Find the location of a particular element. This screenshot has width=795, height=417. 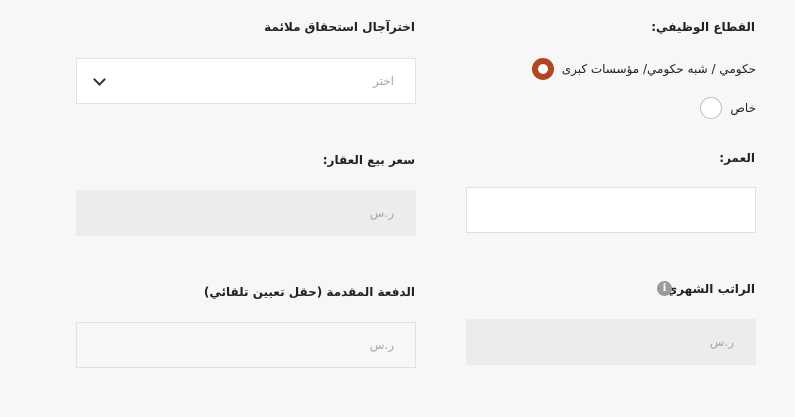

sector-option-government: حكومي / شبه حكومي/ مؤسسات كبرى is located at coordinates (643, 69).